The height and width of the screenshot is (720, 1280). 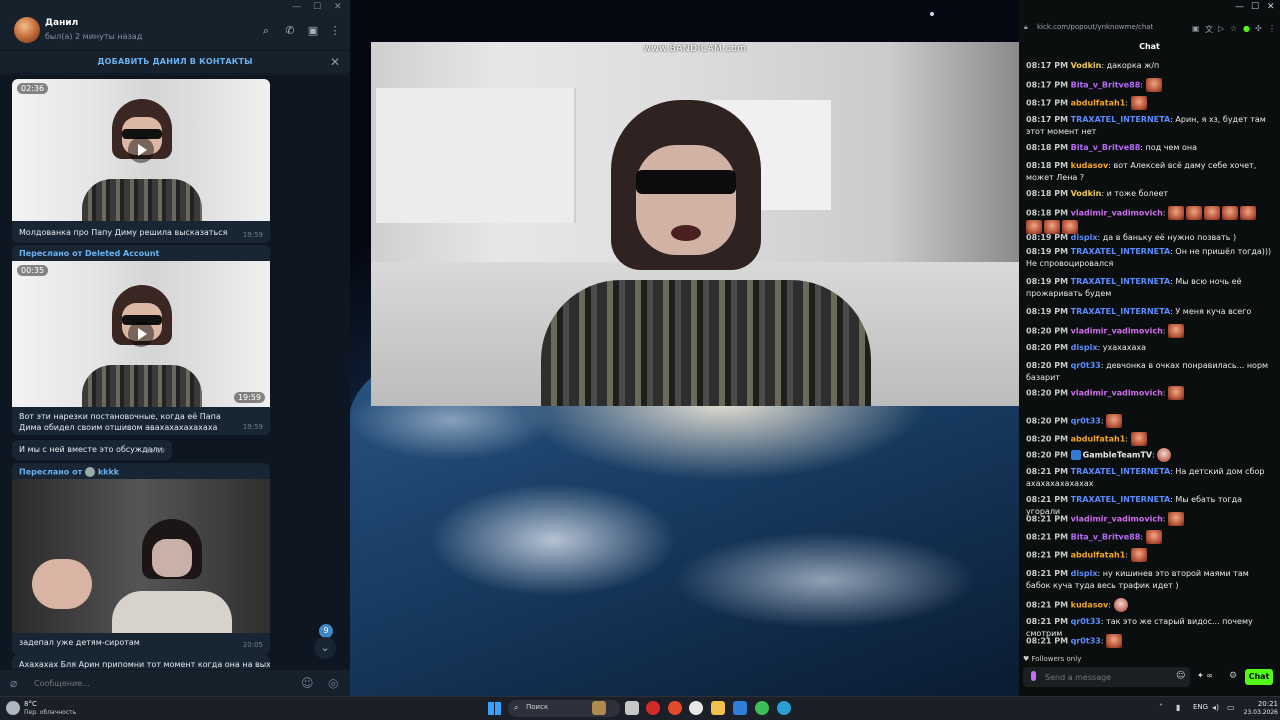 I want to click on weather-description: Пер. облачность, so click(x=50, y=712).